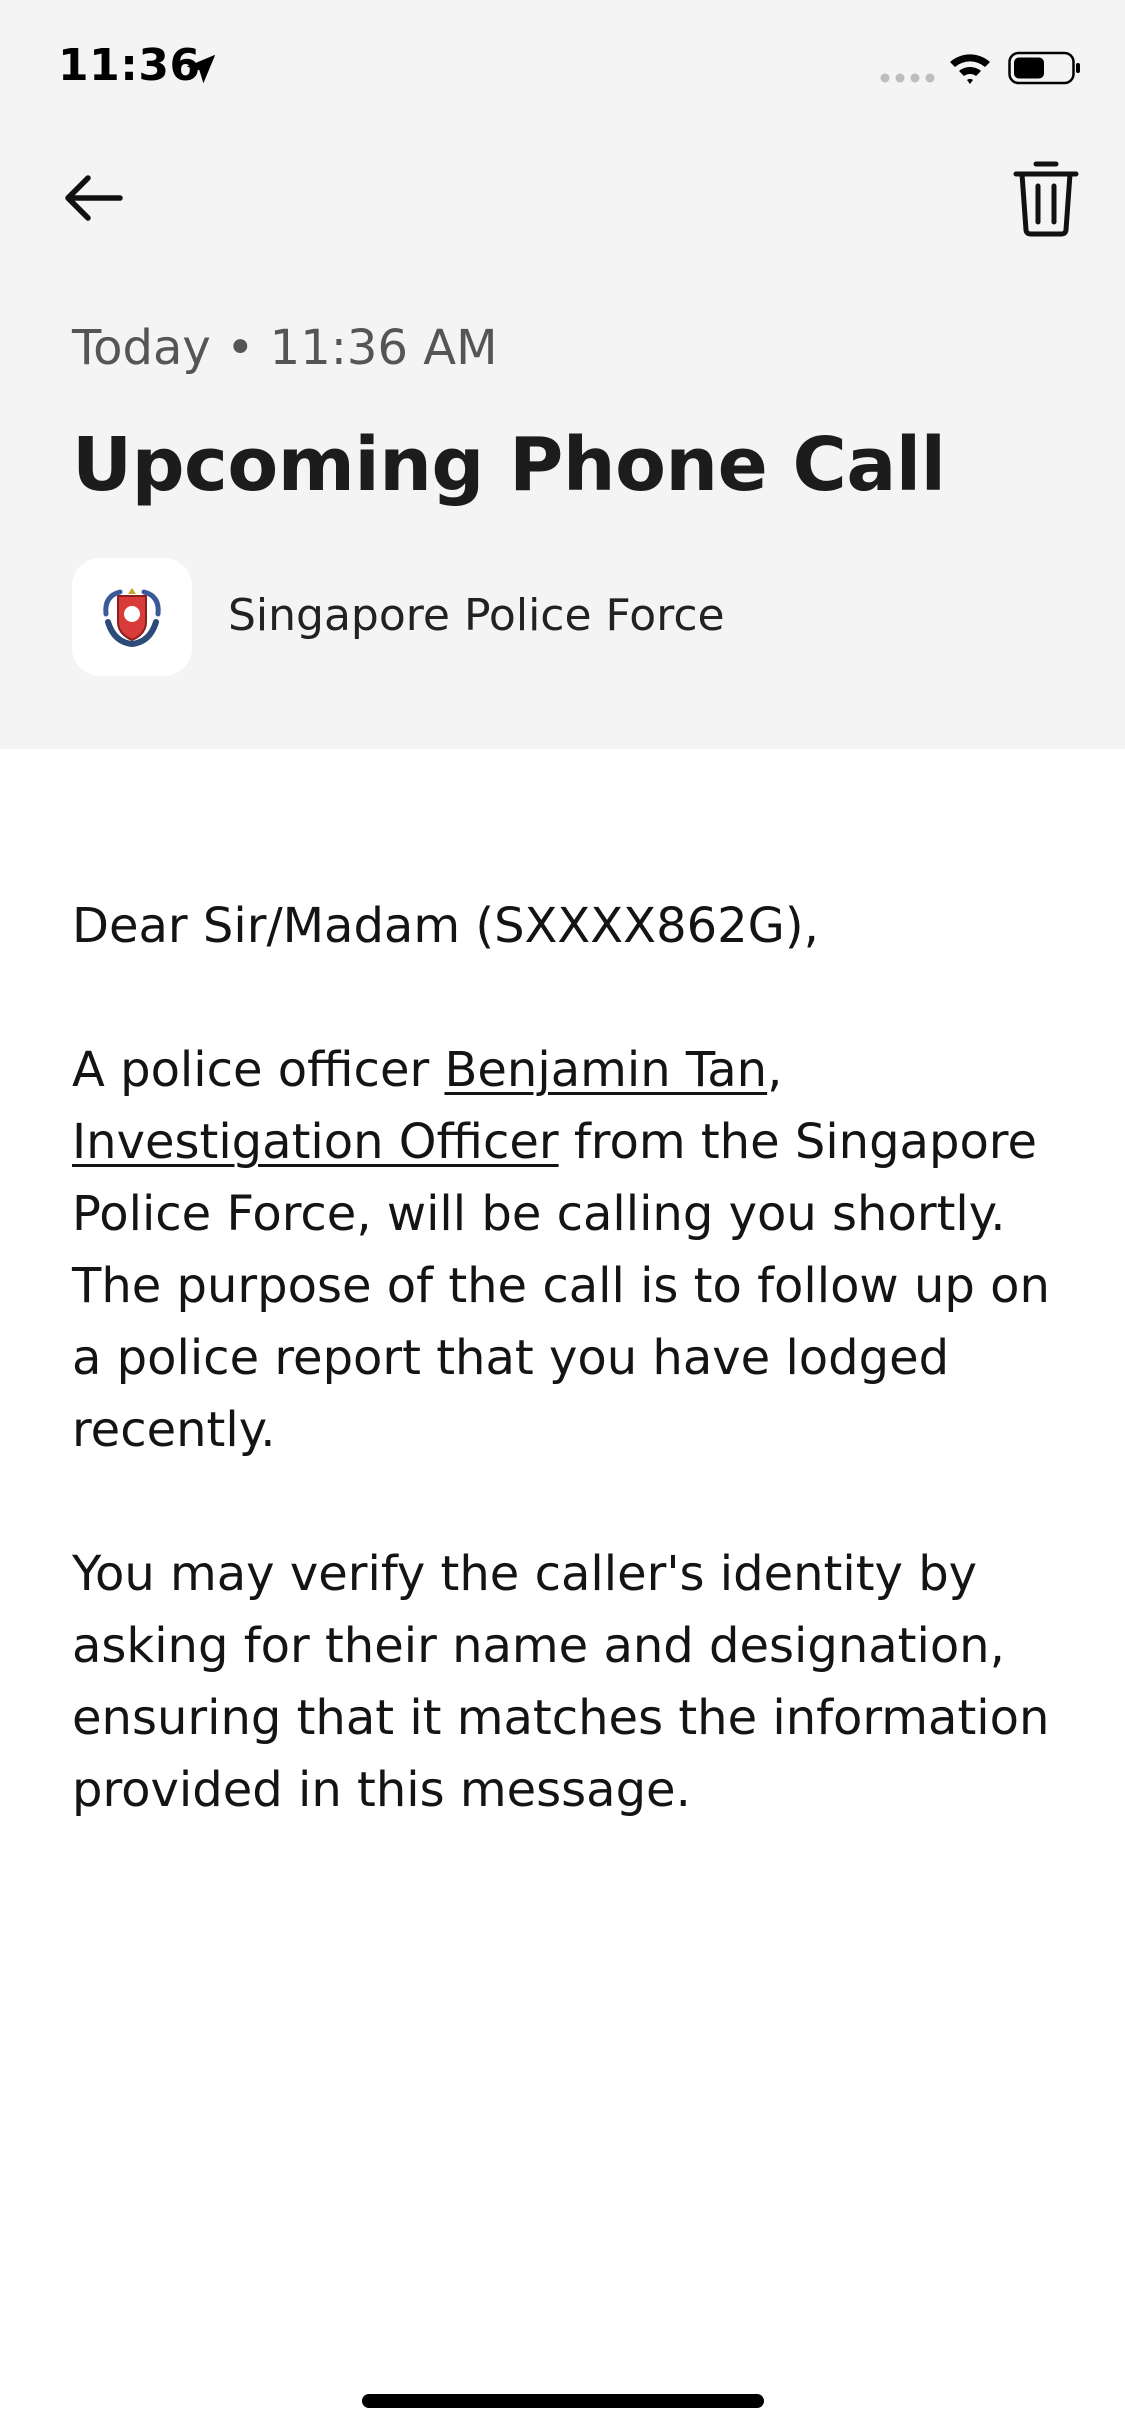 The width and height of the screenshot is (1125, 2436). I want to click on police-crest-icon, so click(132, 618).